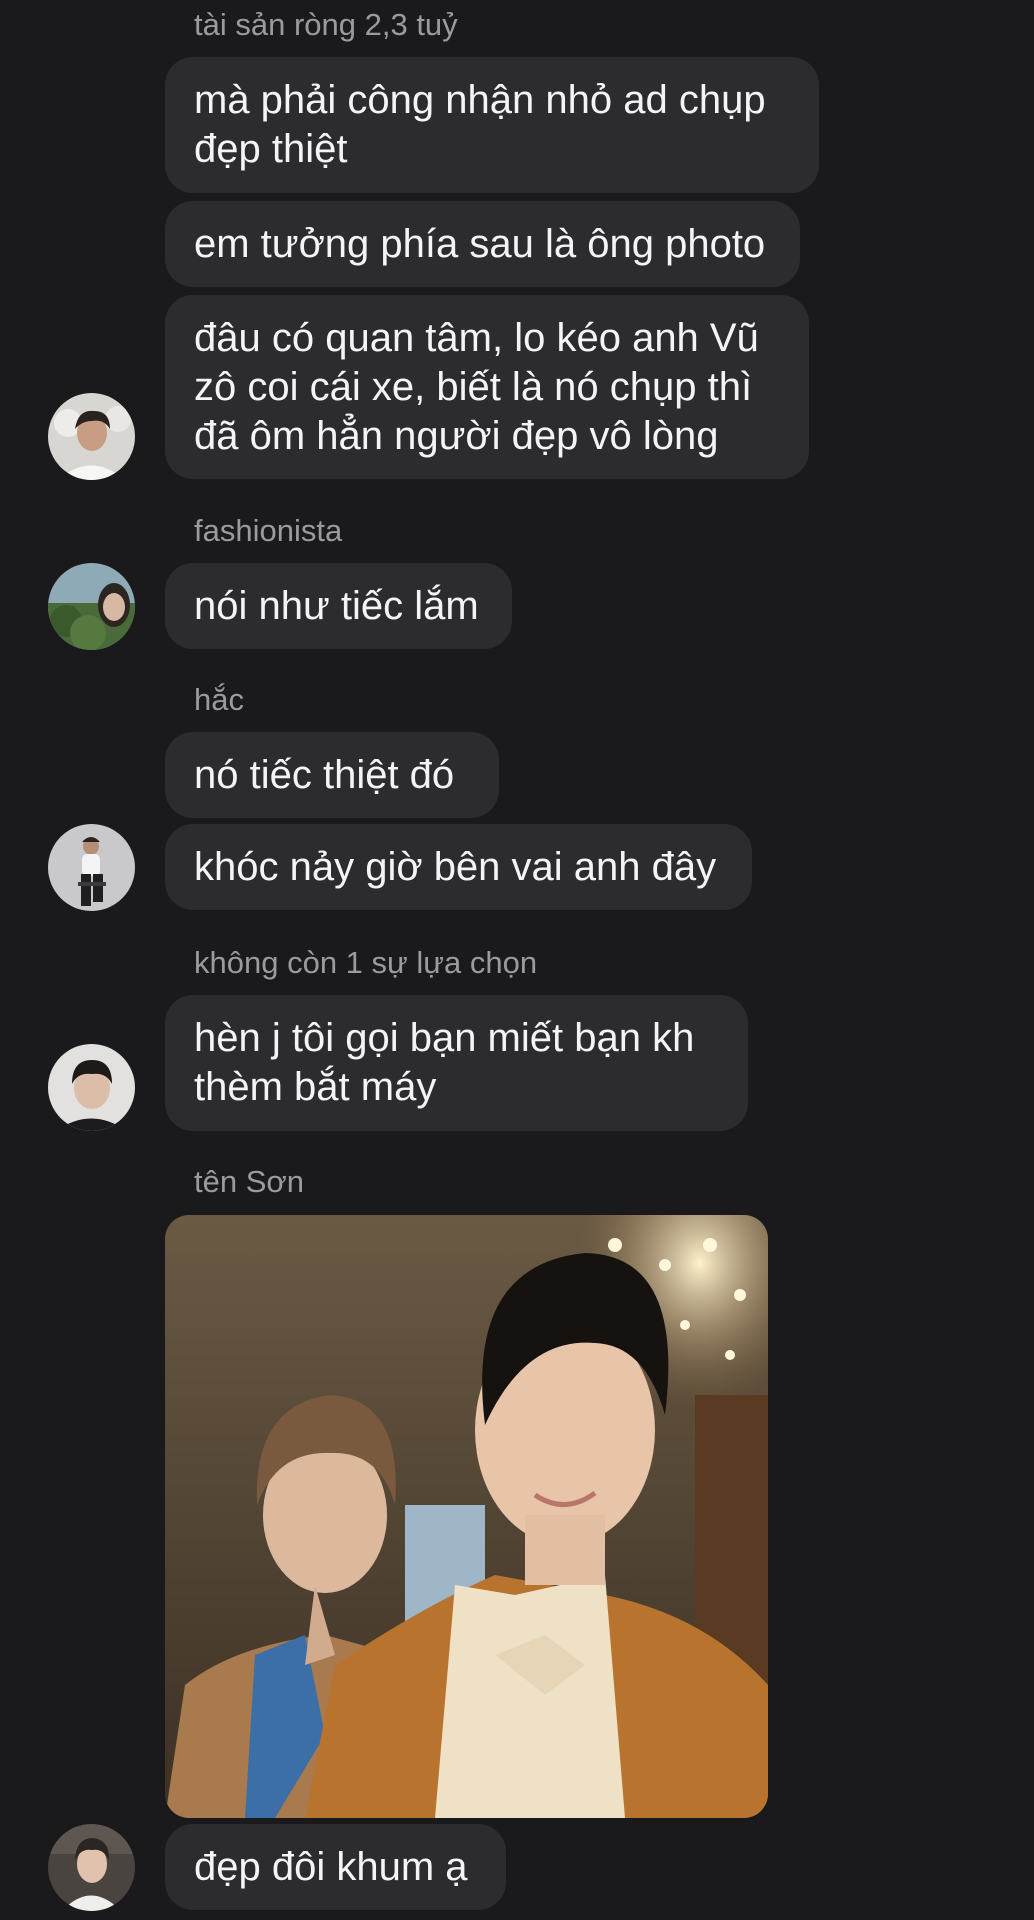  I want to click on message-text: em tưởng phía sau là ông photo, so click(480, 243).